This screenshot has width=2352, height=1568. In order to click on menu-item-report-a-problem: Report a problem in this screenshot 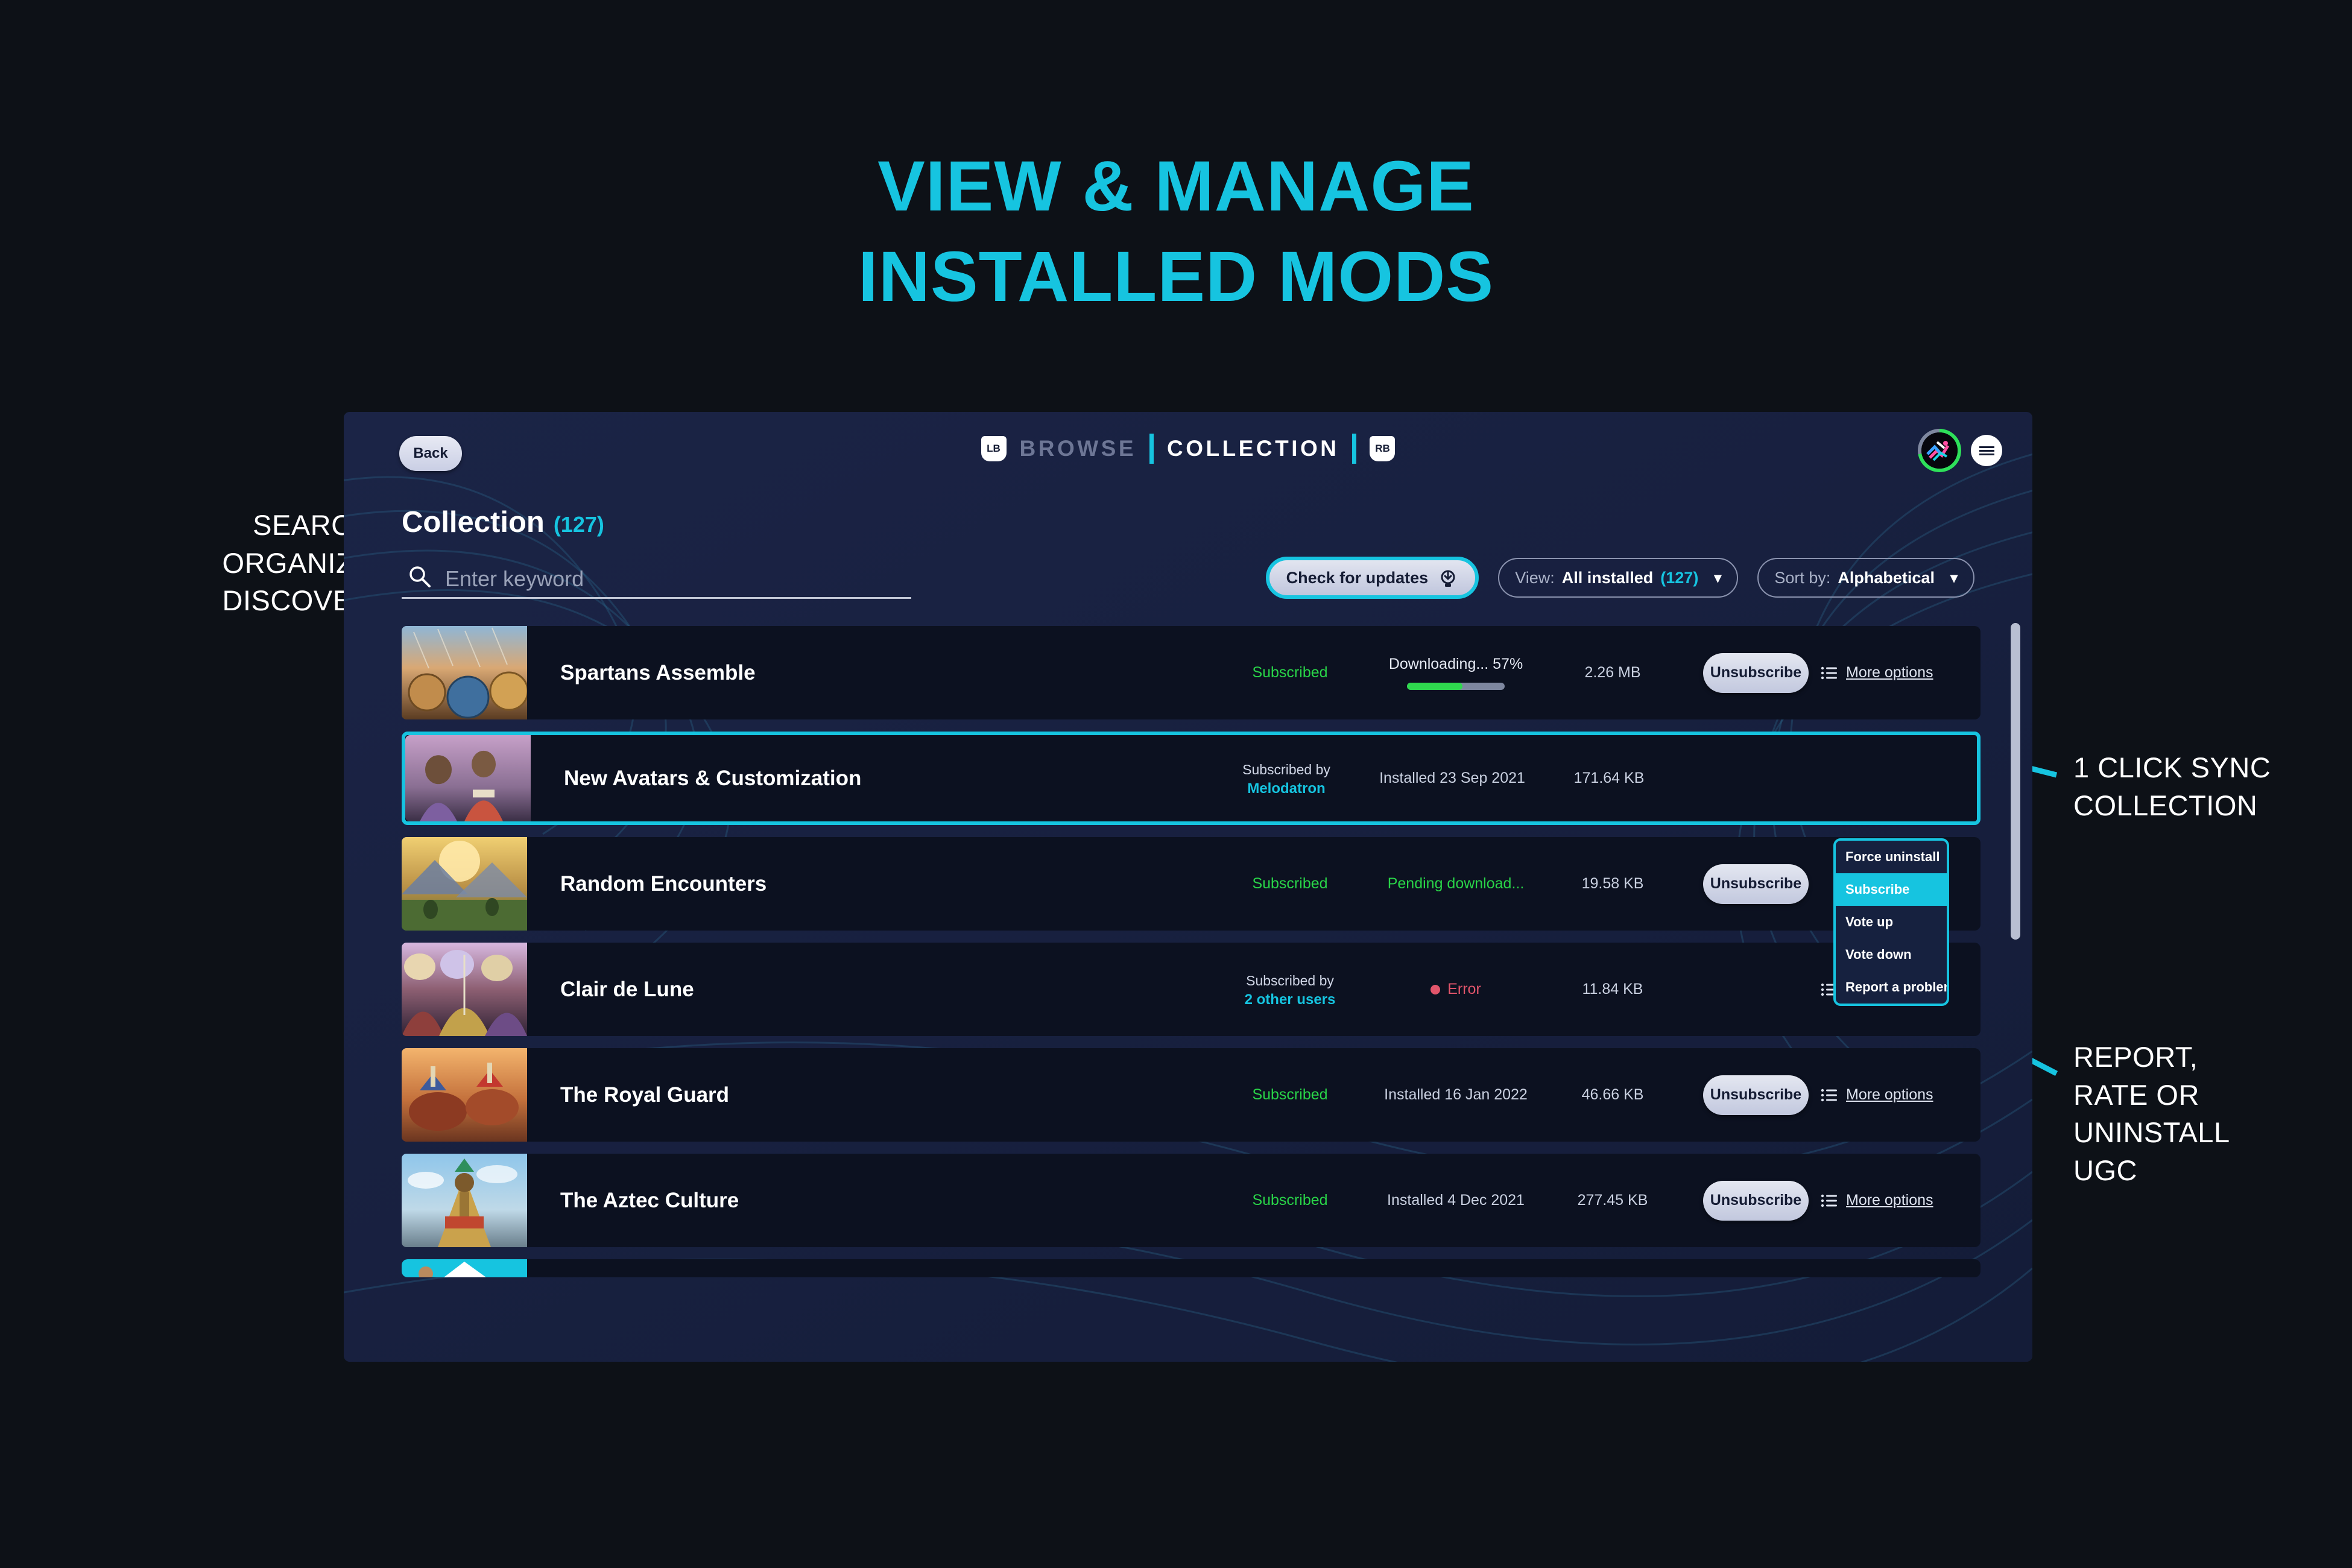, I will do `click(1891, 987)`.